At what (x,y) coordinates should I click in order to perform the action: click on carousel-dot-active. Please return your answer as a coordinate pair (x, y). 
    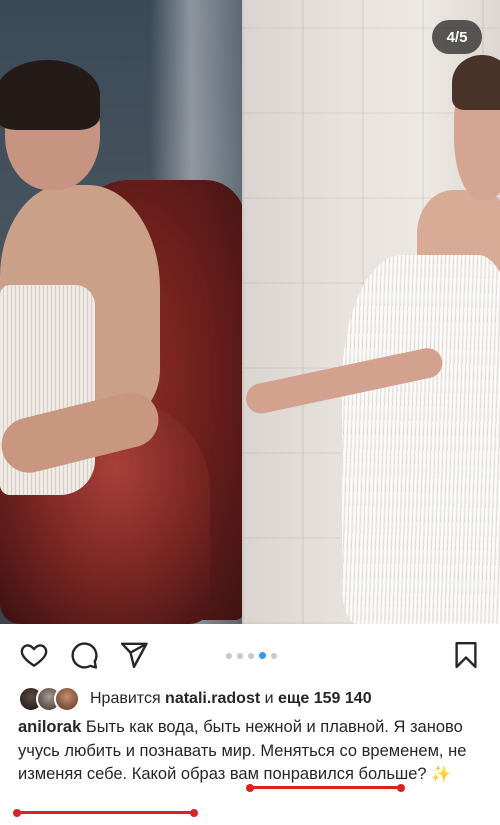
    Looking at the image, I should click on (262, 655).